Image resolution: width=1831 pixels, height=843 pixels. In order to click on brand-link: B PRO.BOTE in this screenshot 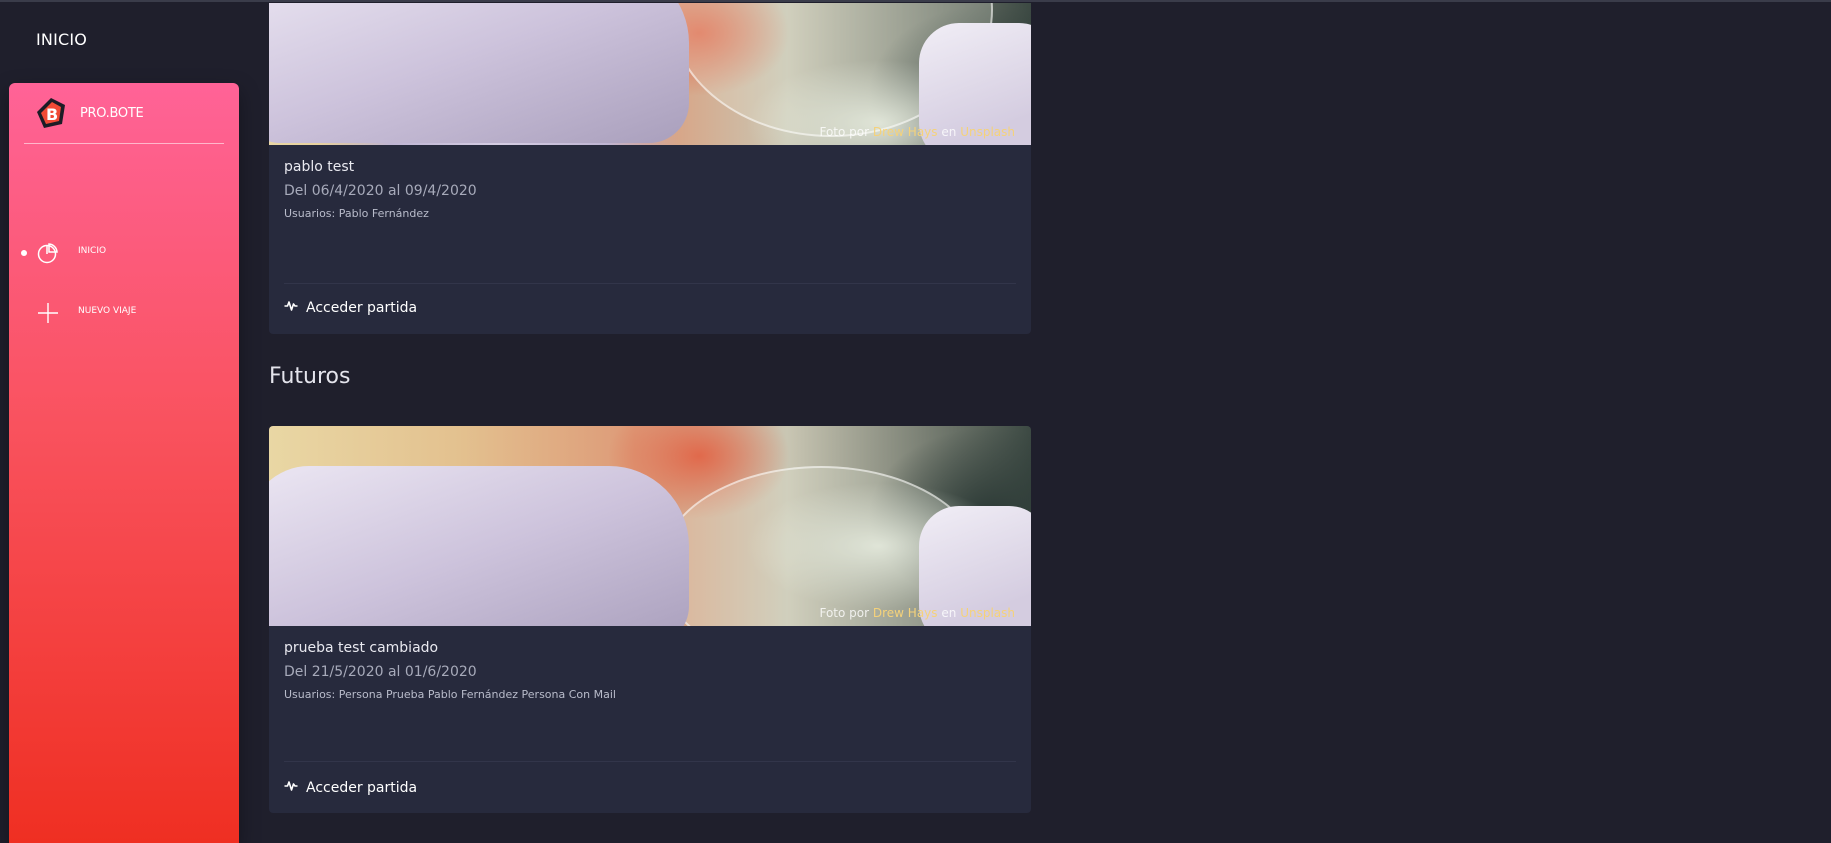, I will do `click(89, 113)`.